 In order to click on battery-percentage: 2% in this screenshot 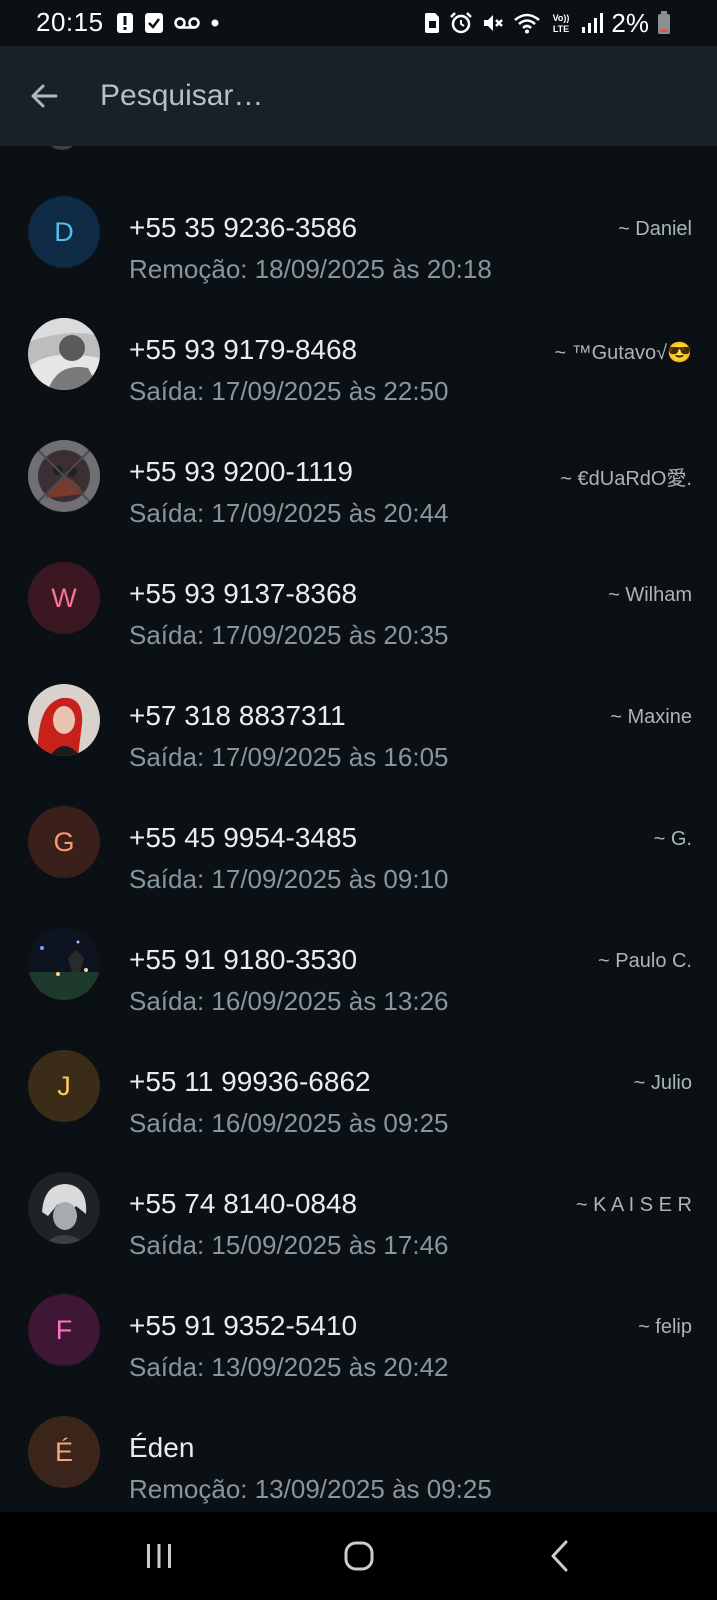, I will do `click(630, 22)`.